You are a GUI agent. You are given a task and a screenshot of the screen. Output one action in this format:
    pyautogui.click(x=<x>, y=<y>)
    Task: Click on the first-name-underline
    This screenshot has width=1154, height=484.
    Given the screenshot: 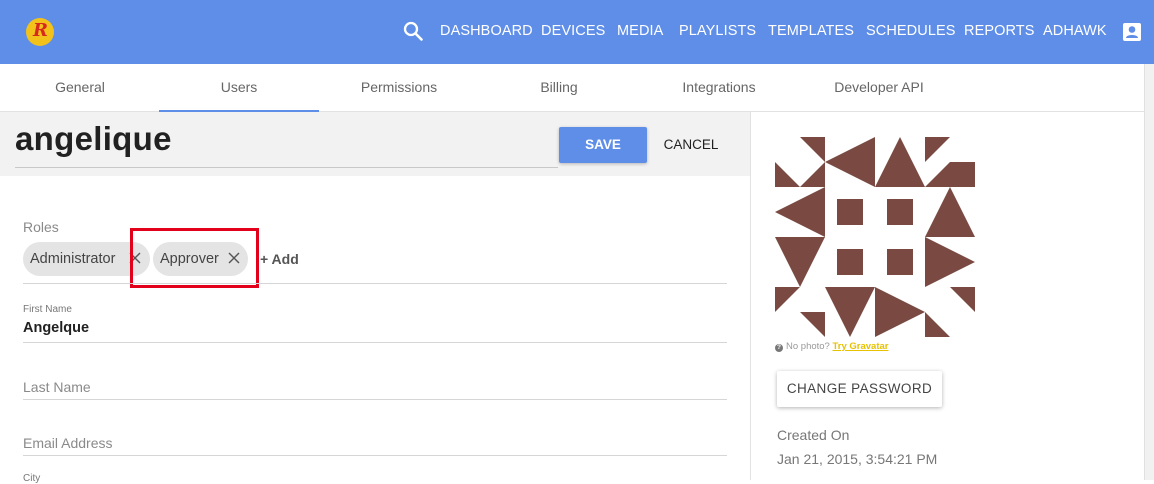 What is the action you would take?
    pyautogui.click(x=375, y=342)
    